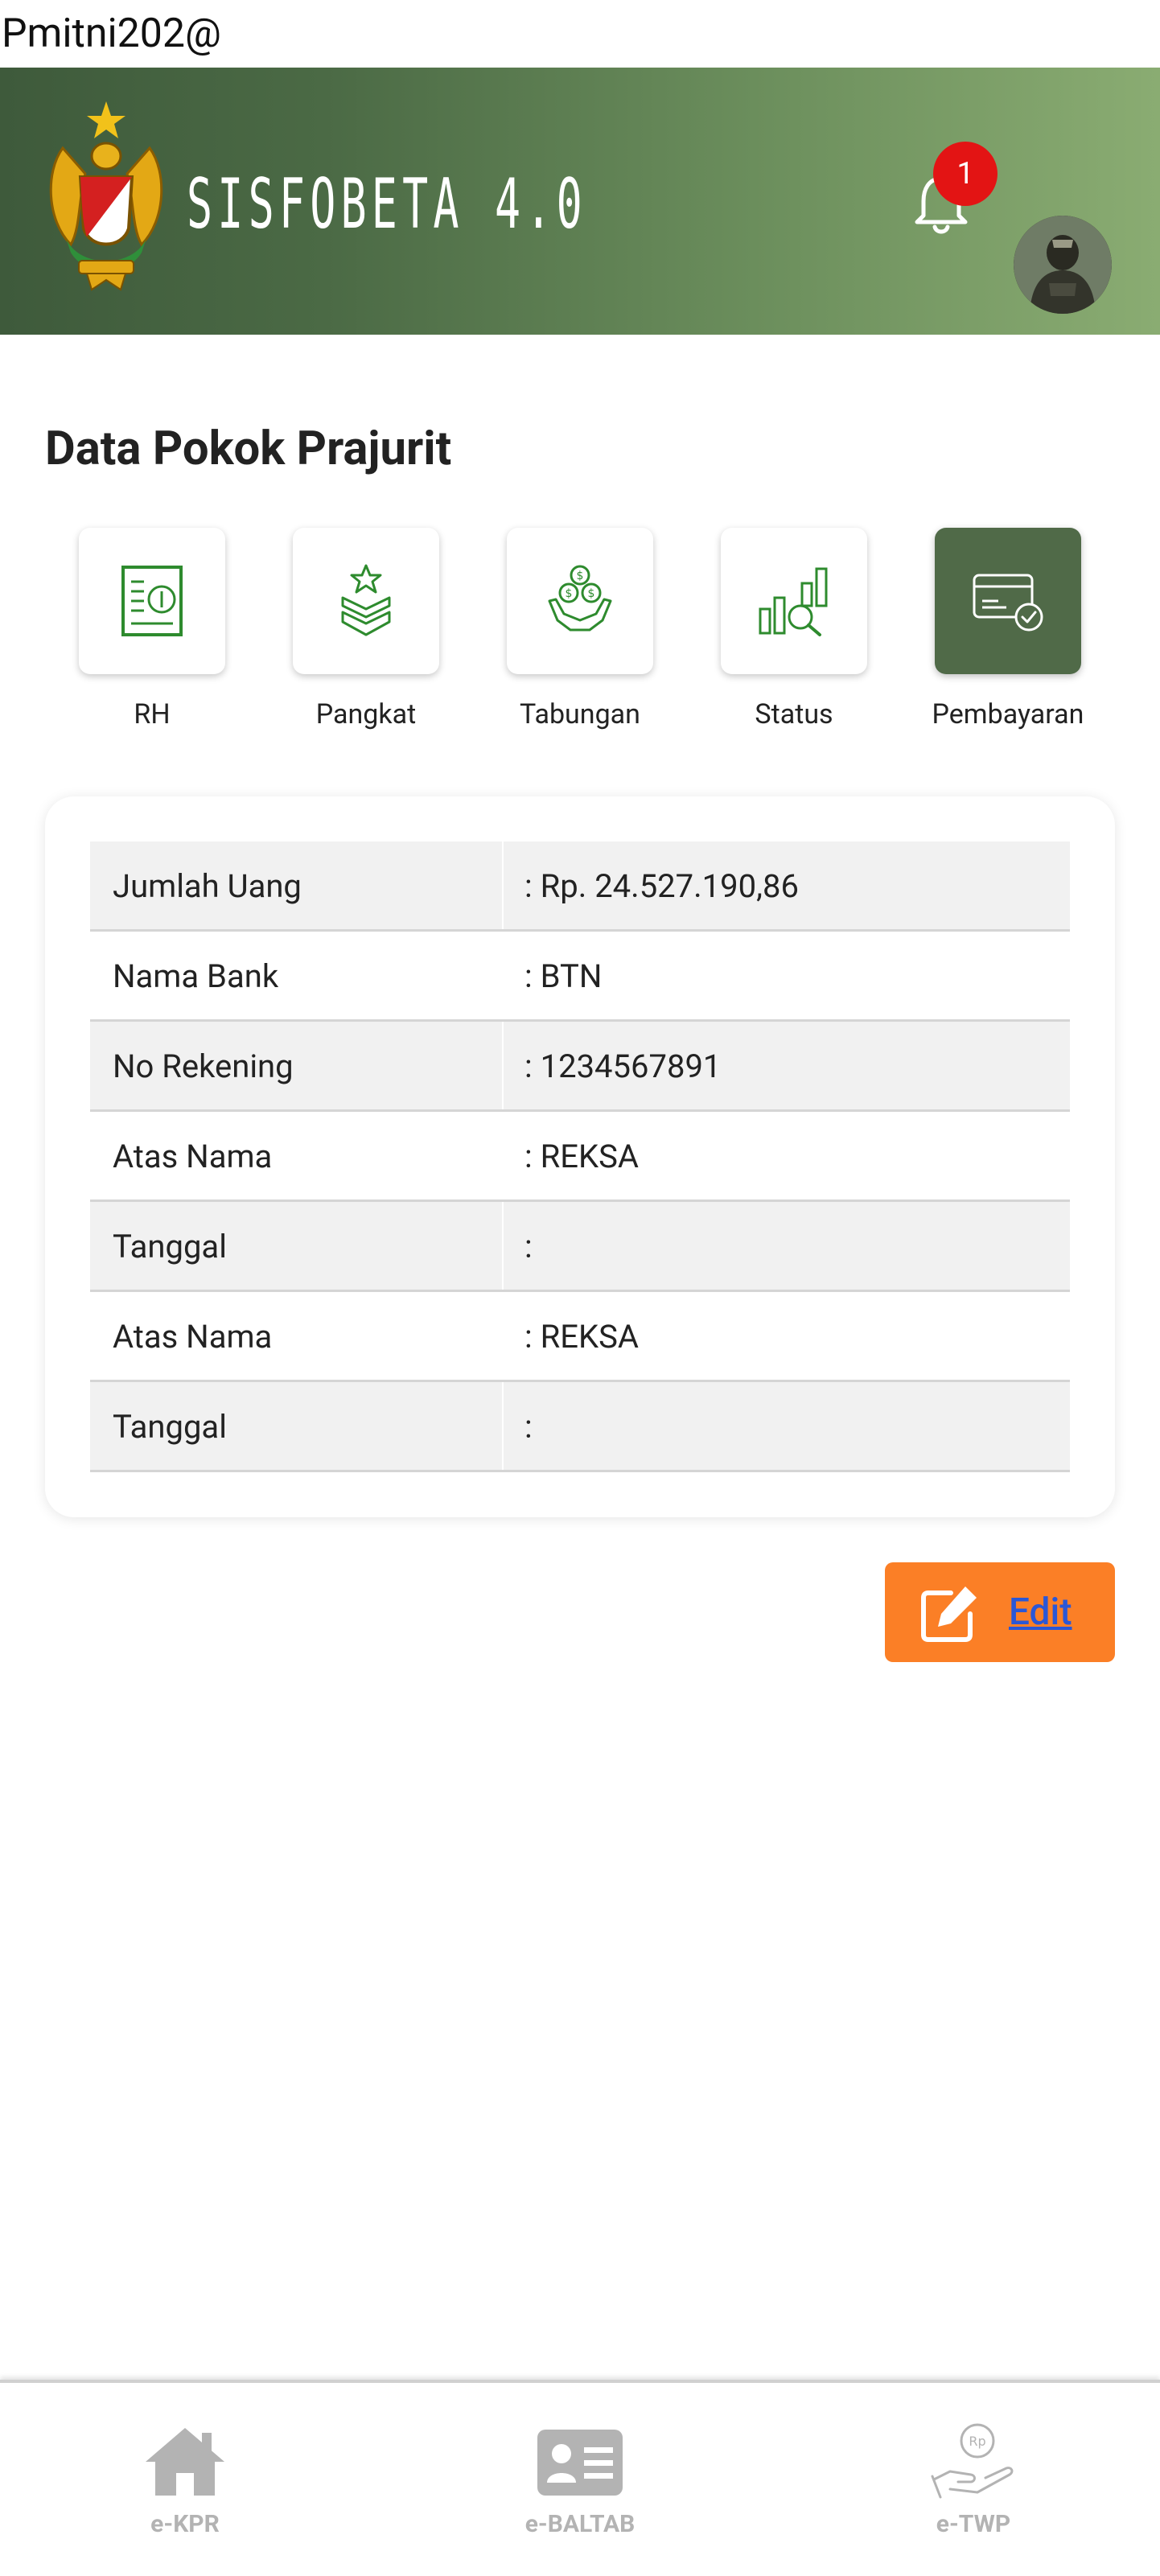 Image resolution: width=1160 pixels, height=2576 pixels. I want to click on menu-item-status: Status, so click(794, 629).